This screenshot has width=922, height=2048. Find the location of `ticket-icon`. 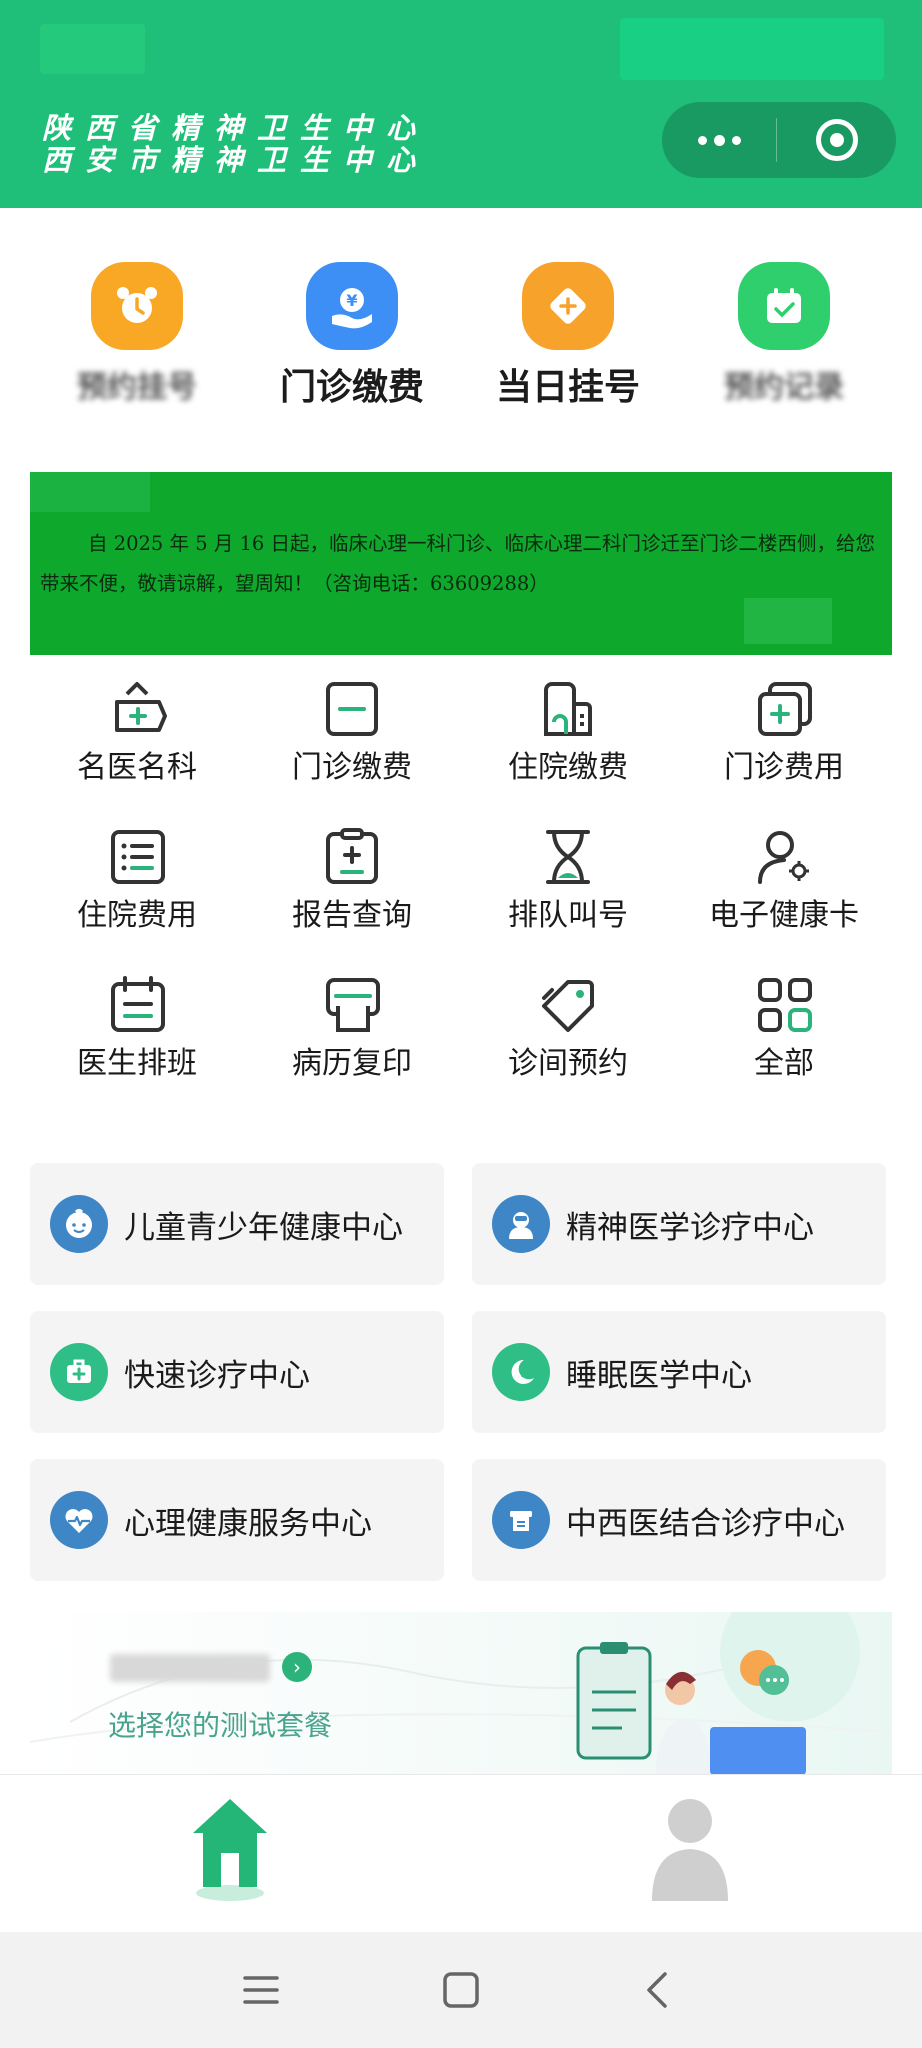

ticket-icon is located at coordinates (568, 306).